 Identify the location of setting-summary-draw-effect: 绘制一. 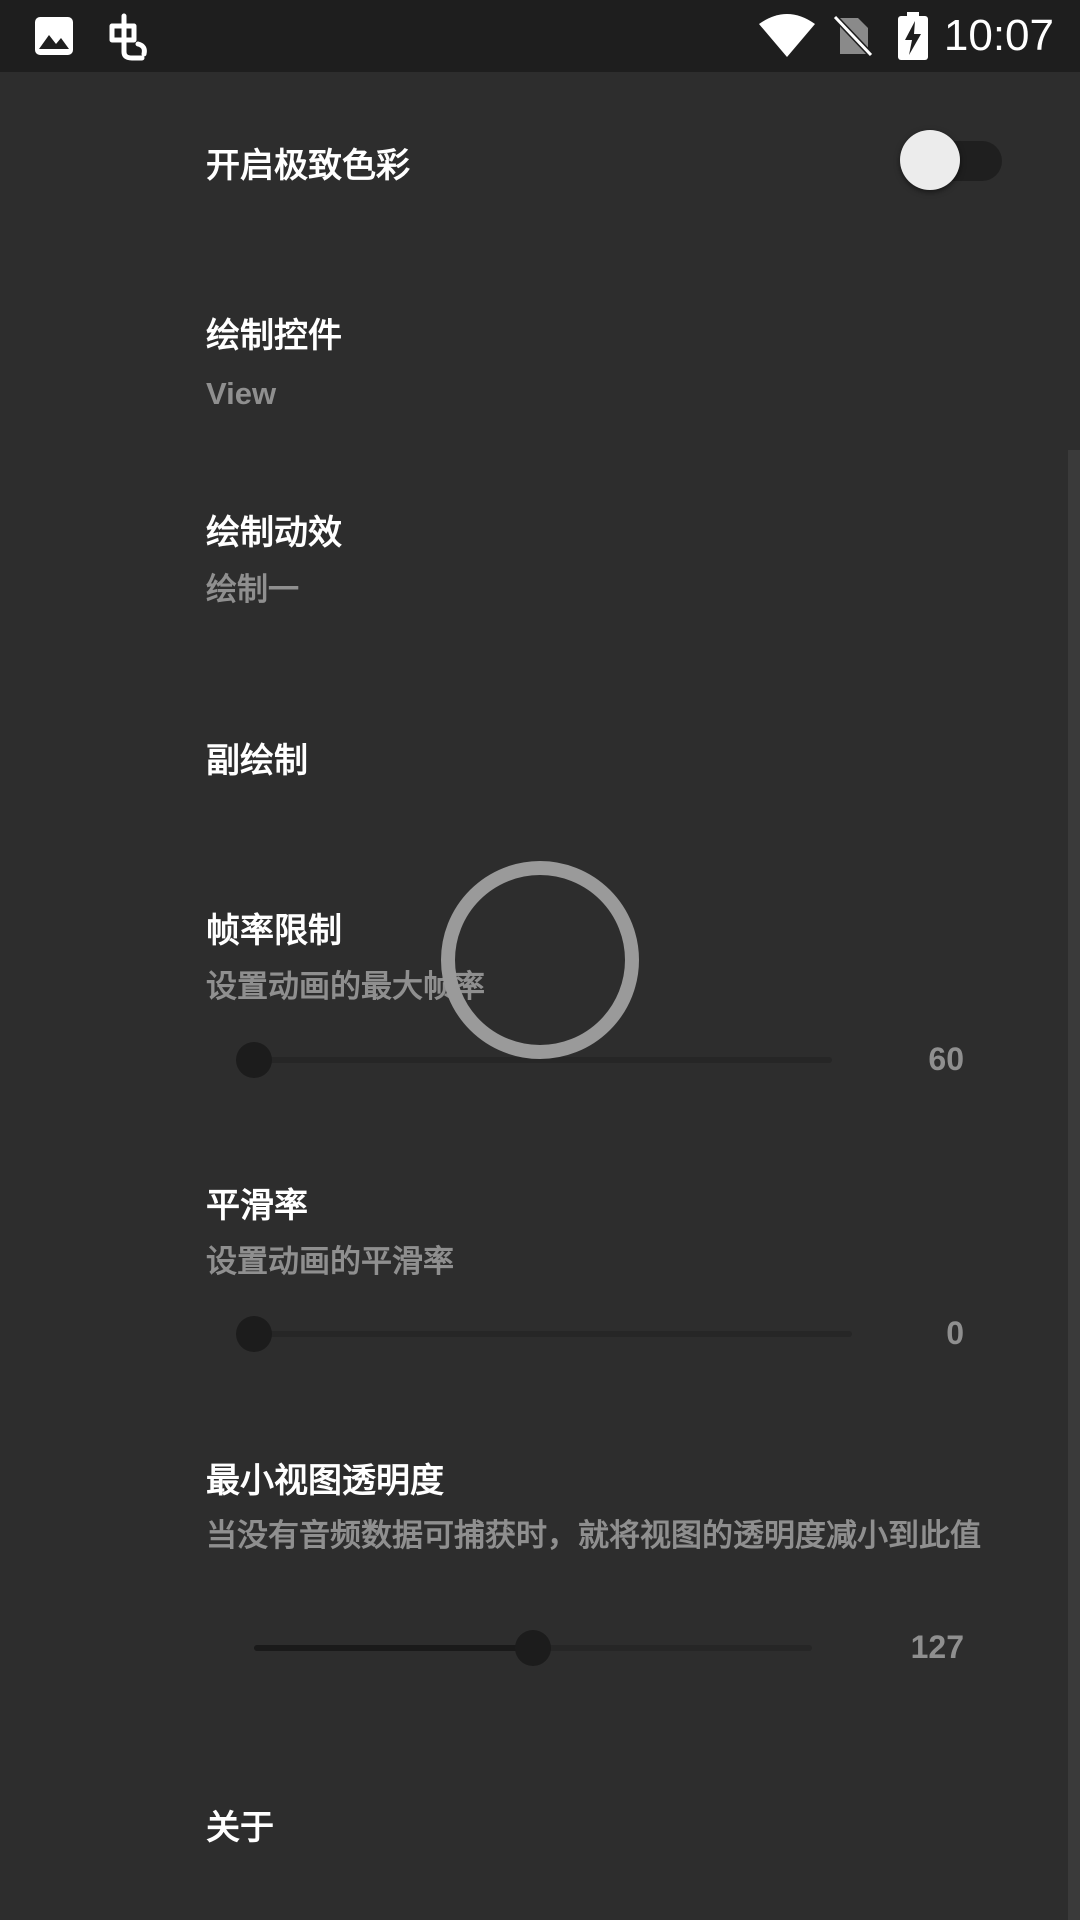
(252, 590).